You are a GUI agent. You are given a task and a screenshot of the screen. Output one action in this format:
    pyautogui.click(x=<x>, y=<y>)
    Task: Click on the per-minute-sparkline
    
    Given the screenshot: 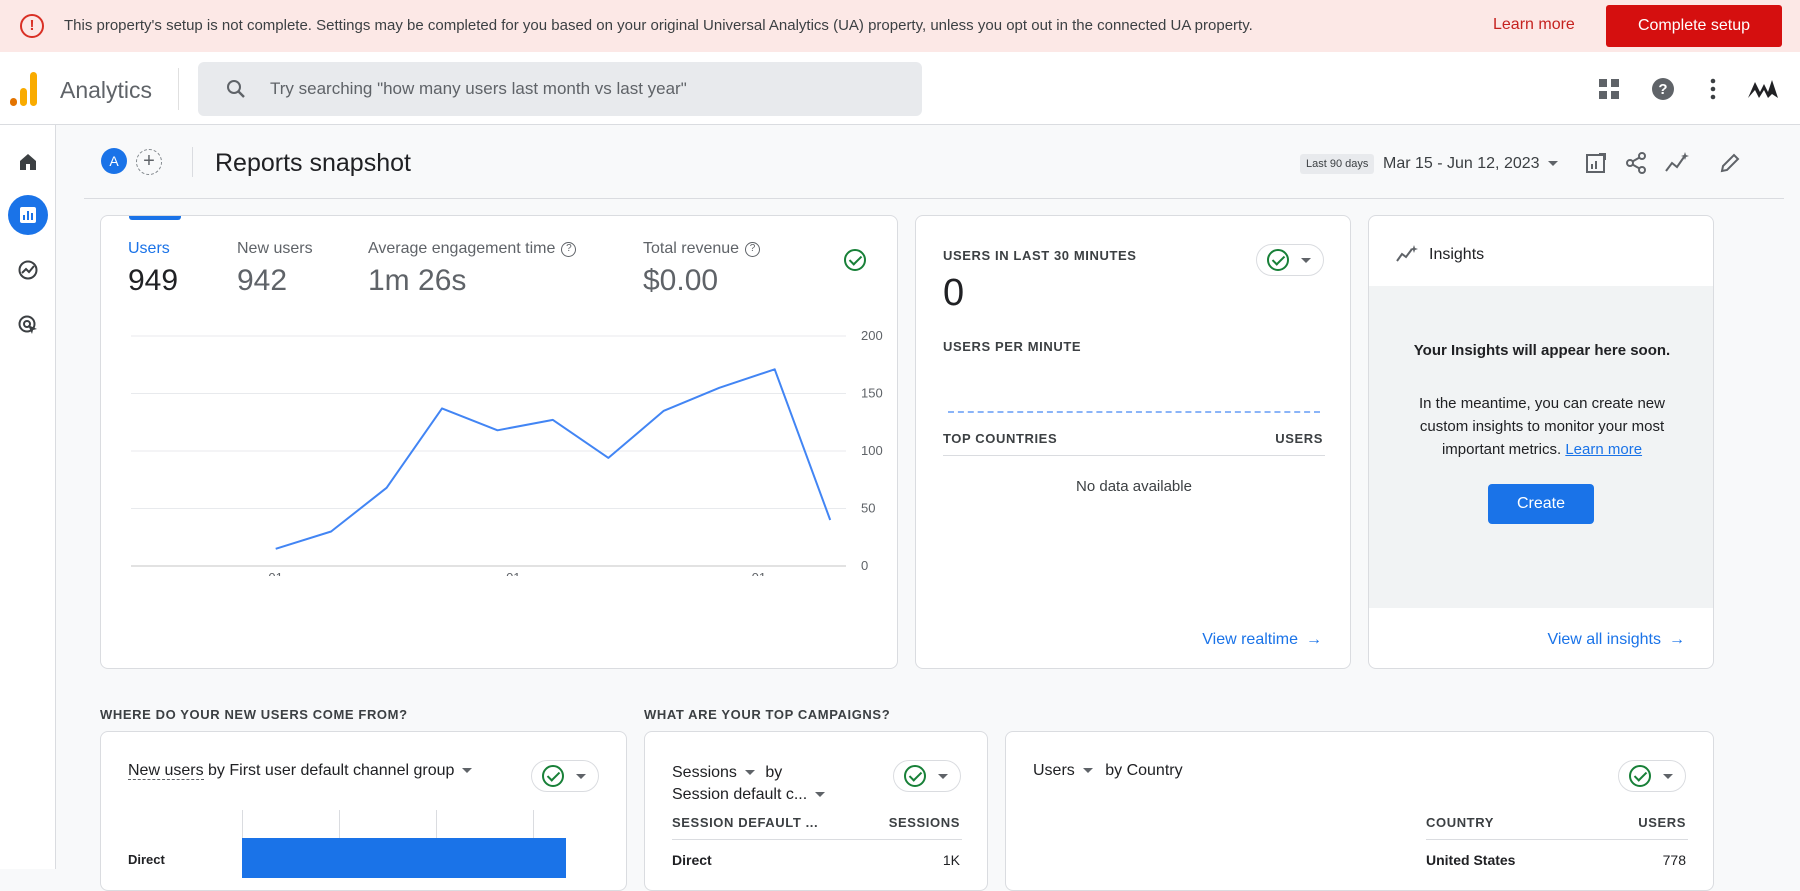 What is the action you would take?
    pyautogui.click(x=1134, y=412)
    